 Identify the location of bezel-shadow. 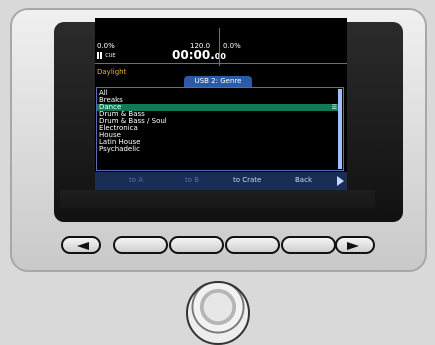
(217, 199).